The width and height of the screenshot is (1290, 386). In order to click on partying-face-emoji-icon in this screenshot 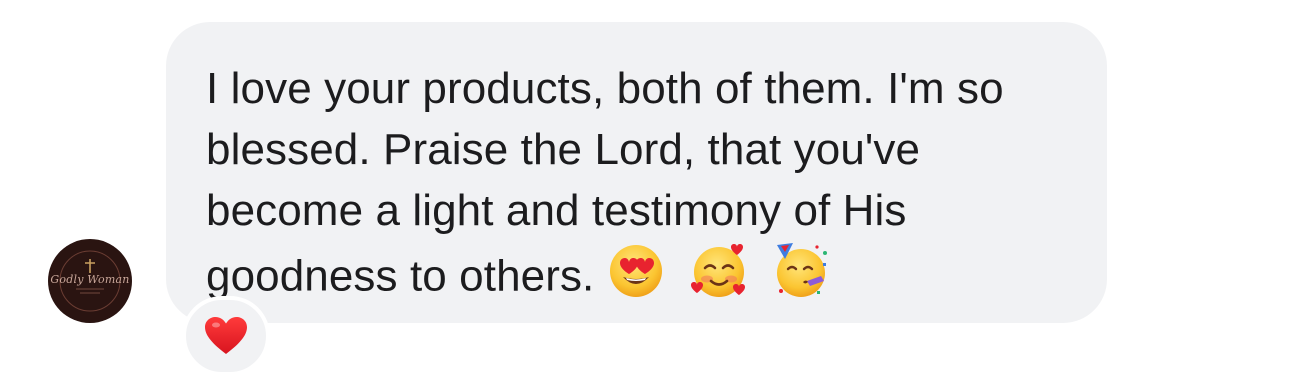, I will do `click(803, 279)`.